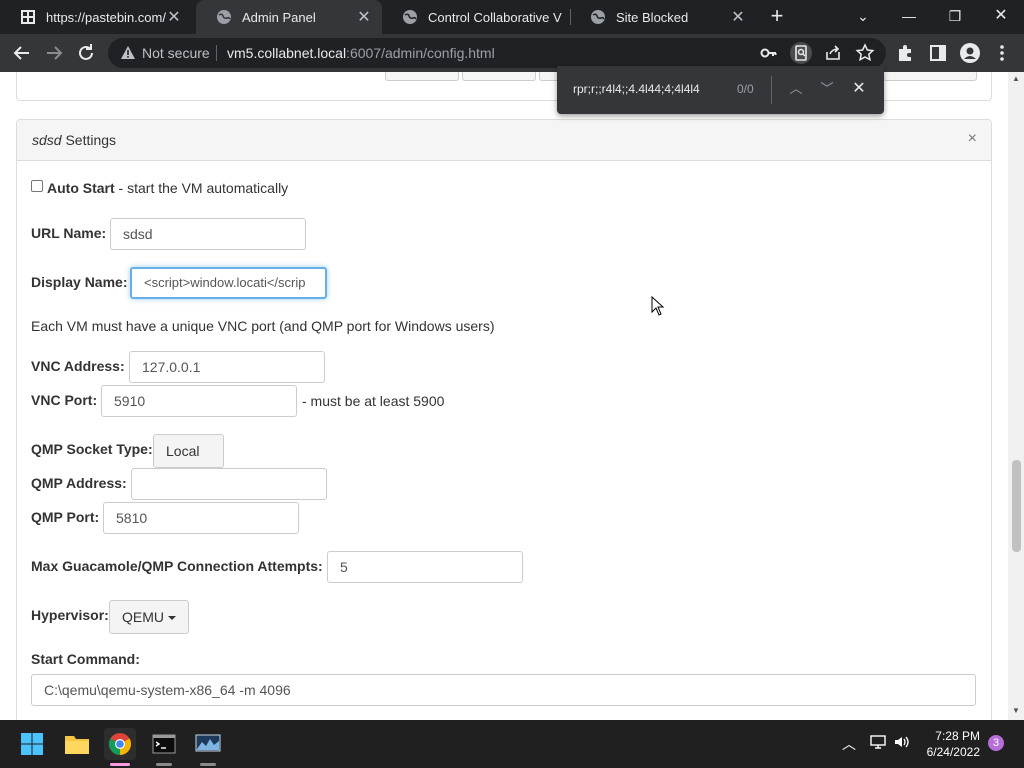  Describe the element at coordinates (833, 53) in the screenshot. I see `share-icon` at that location.